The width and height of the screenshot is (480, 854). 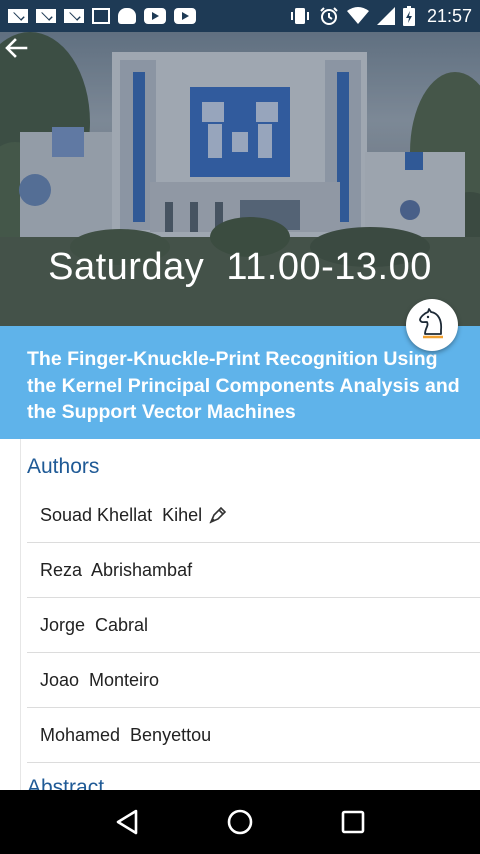 I want to click on authors-heading: Authors, so click(x=63, y=466).